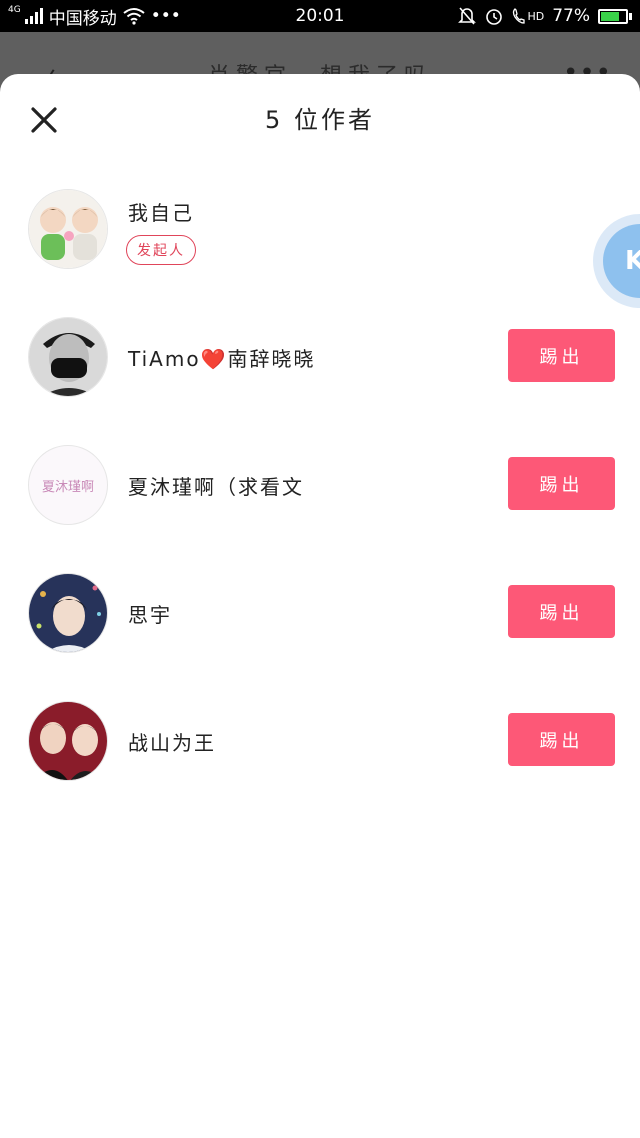 The image size is (640, 1138). I want to click on author-row: 战山为王 踢出, so click(320, 741).